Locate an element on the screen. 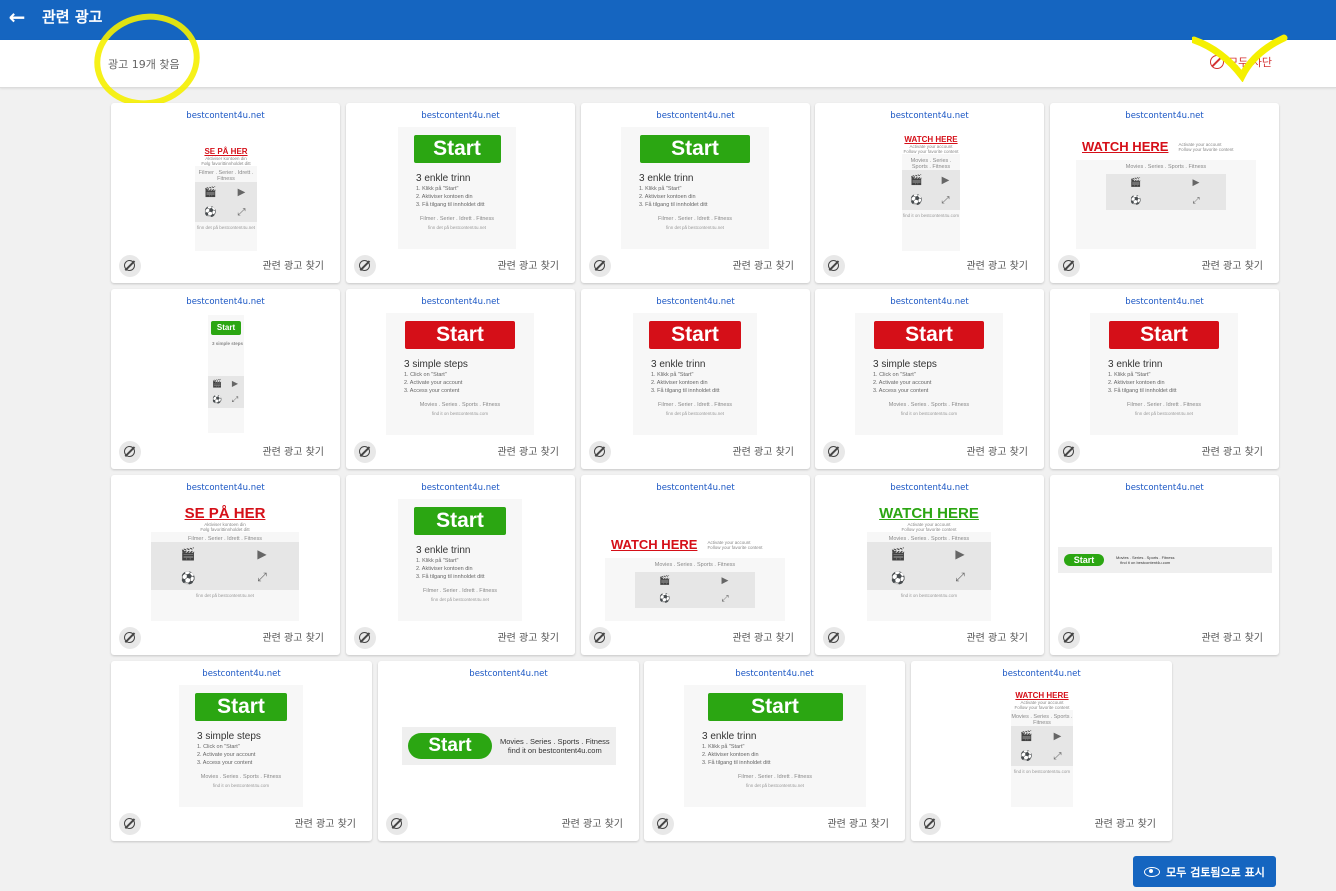 The height and width of the screenshot is (891, 1336). ad-menu: Filmer . Serier . Idrett . Fitness is located at coordinates (457, 219).